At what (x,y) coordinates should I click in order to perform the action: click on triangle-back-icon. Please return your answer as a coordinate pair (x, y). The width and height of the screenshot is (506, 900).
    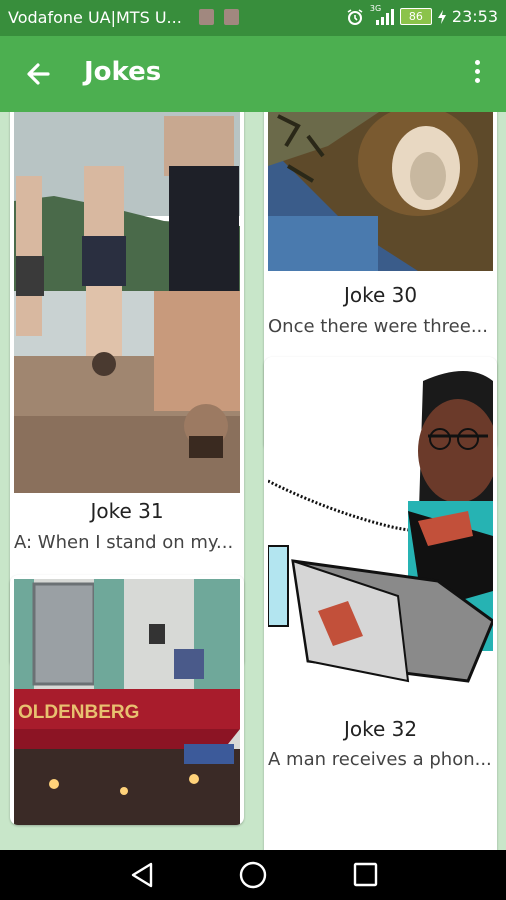
    Looking at the image, I should click on (142, 875).